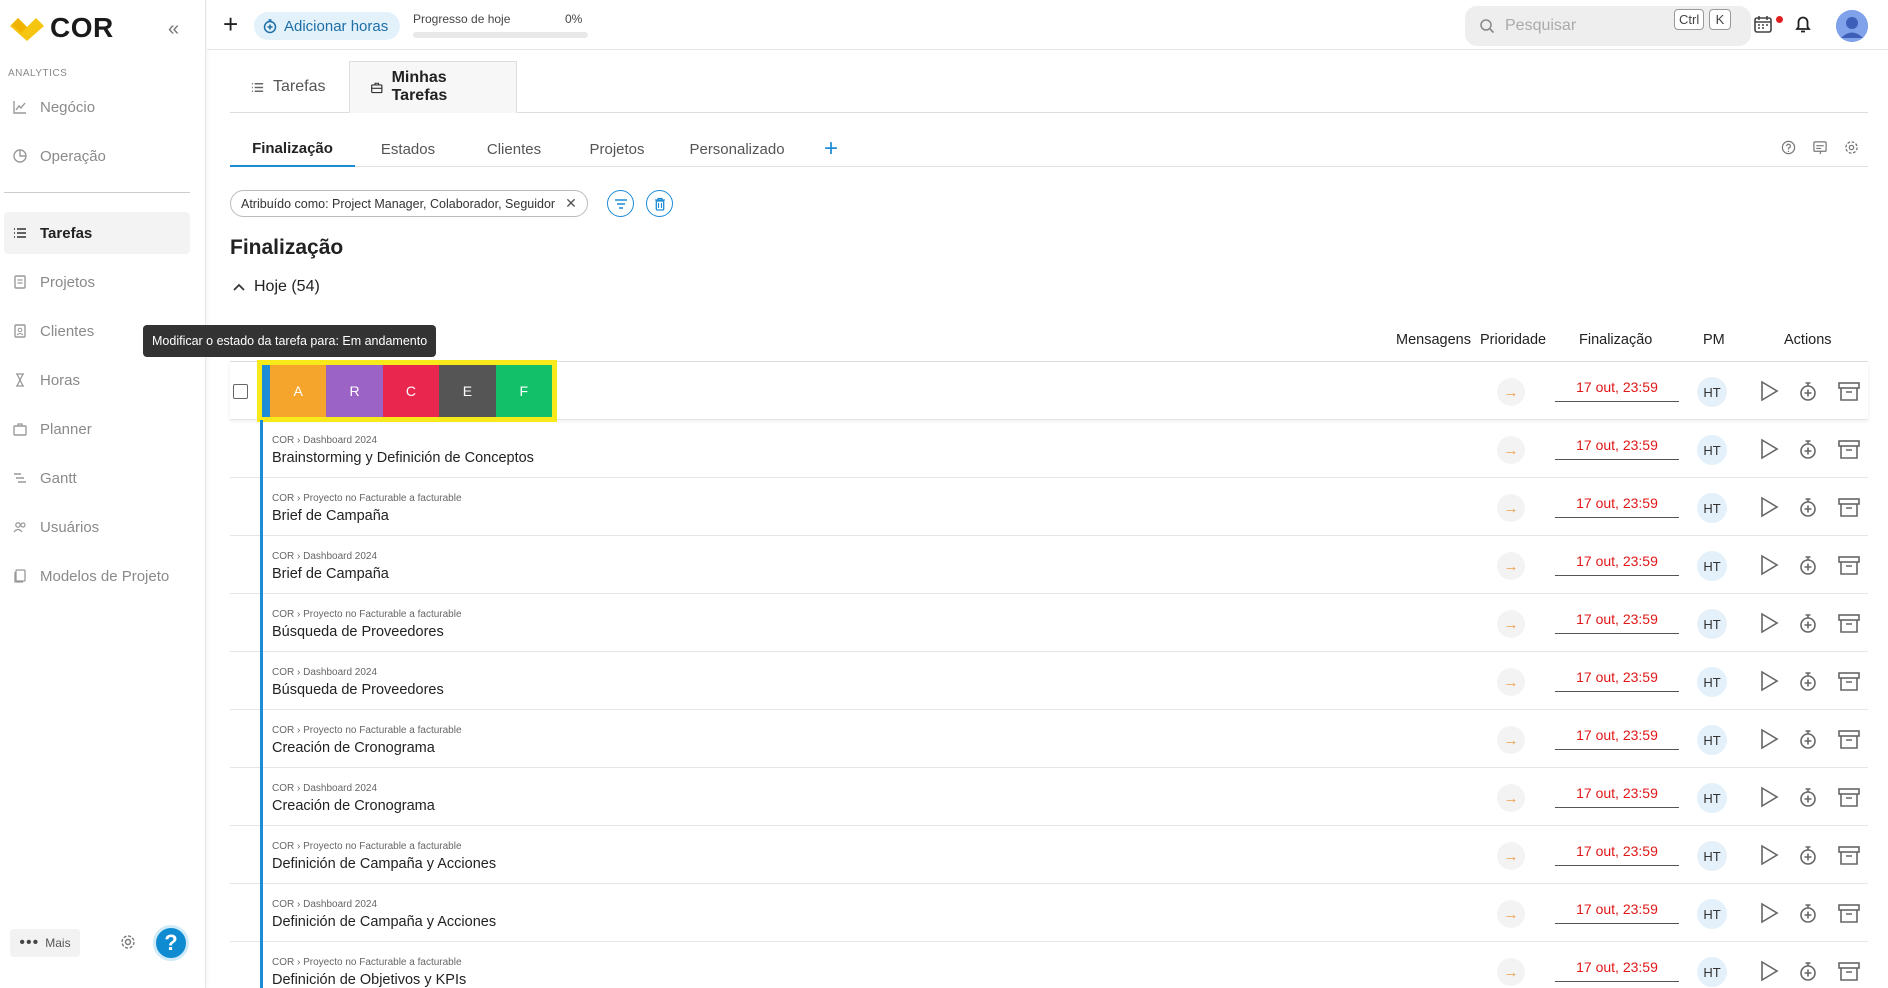 The image size is (1888, 988). What do you see at coordinates (327, 26) in the screenshot?
I see `add-hours-button: Adicionar horas` at bounding box center [327, 26].